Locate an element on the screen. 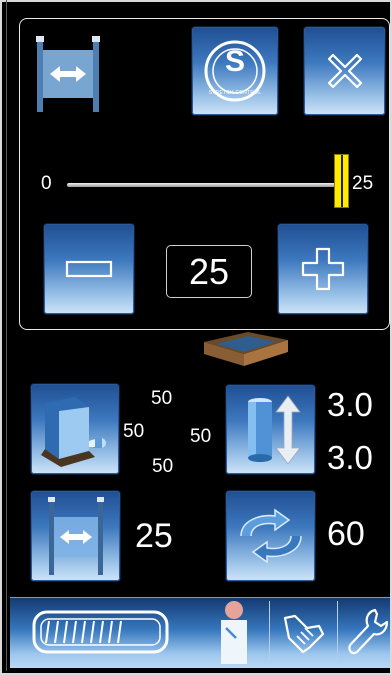 The width and height of the screenshot is (392, 675). progress-bar-icon is located at coordinates (100, 632).